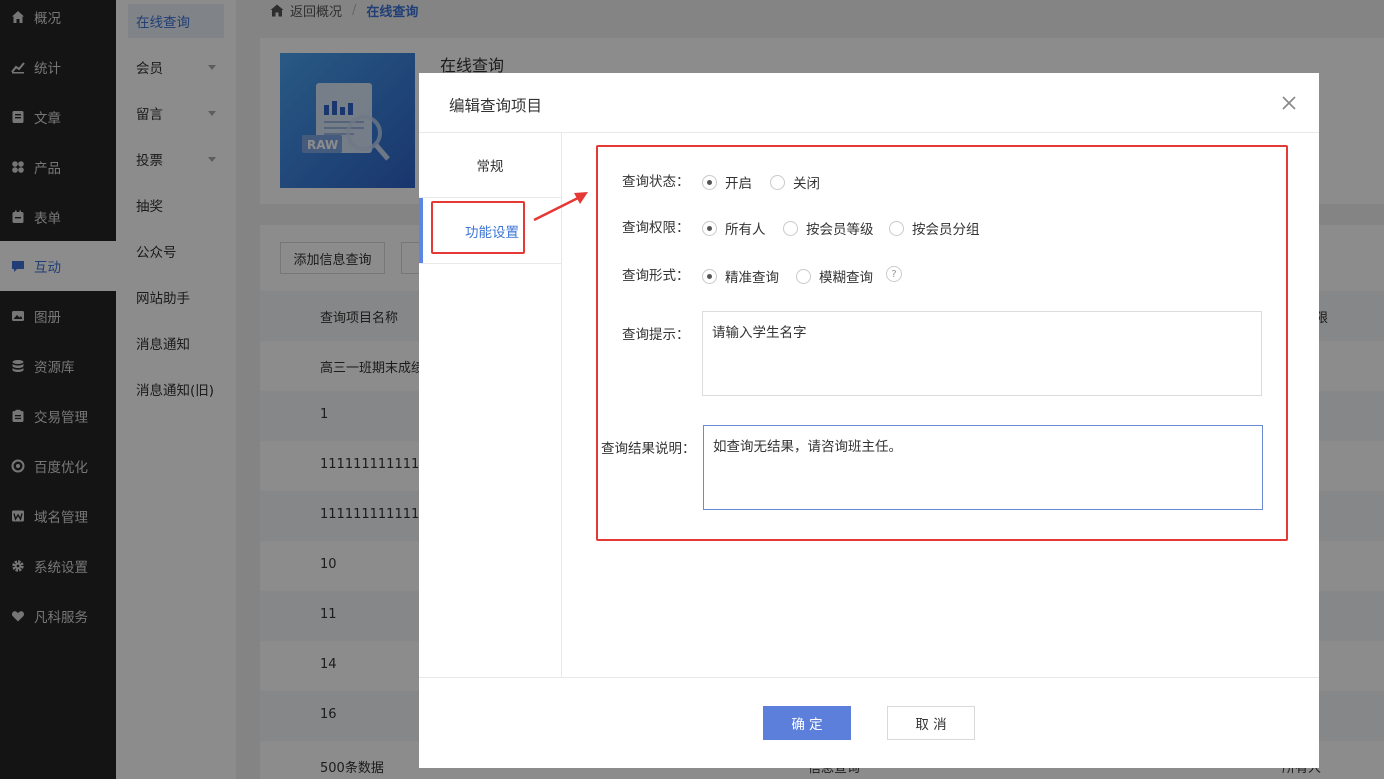  What do you see at coordinates (490, 263) in the screenshot?
I see `tab-divider` at bounding box center [490, 263].